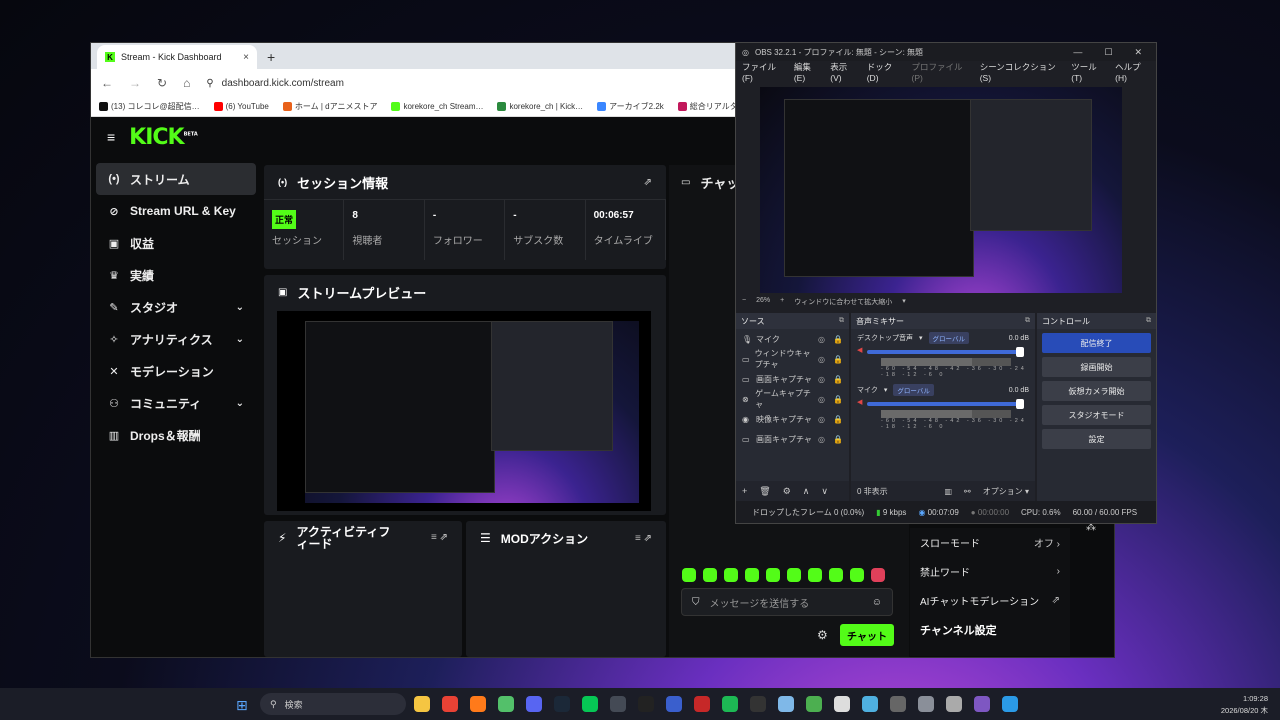  I want to click on obs-menu-item: シーンコレクション(S), so click(1021, 72).